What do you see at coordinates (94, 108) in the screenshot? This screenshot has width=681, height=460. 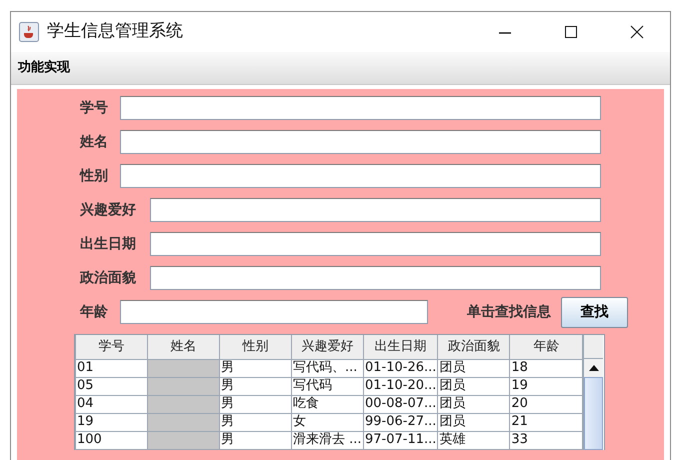 I see `field-label: 学号` at bounding box center [94, 108].